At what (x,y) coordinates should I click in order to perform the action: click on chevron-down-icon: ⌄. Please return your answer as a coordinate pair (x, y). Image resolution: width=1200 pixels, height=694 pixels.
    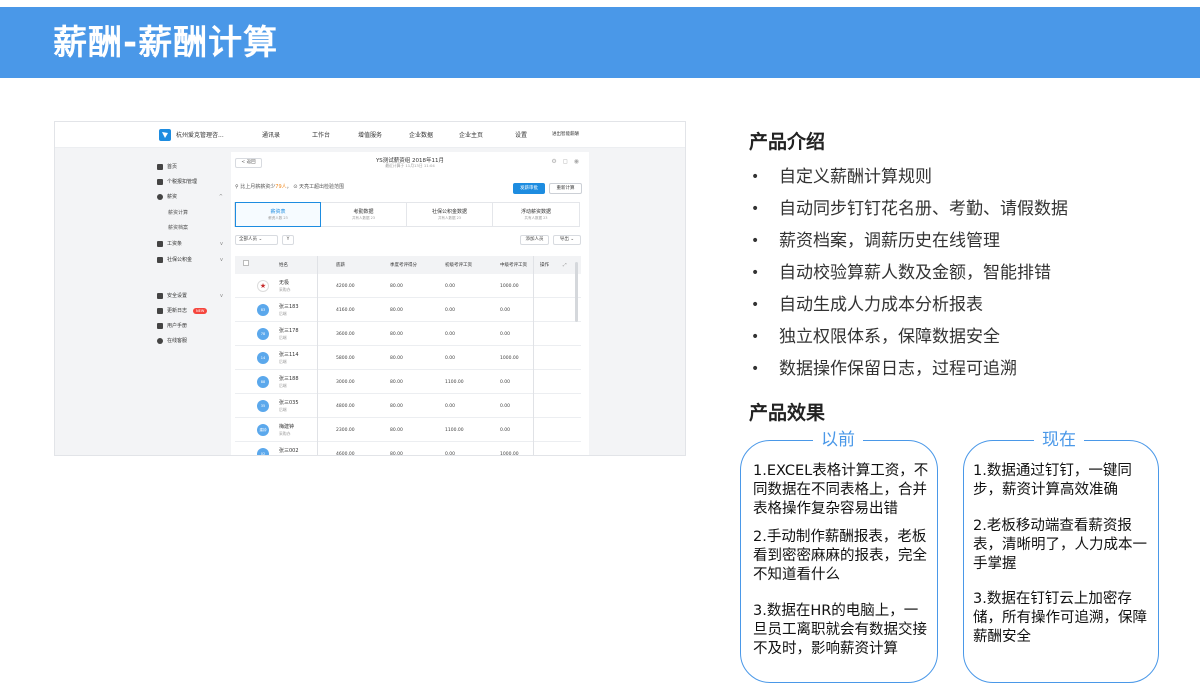
    Looking at the image, I should click on (260, 239).